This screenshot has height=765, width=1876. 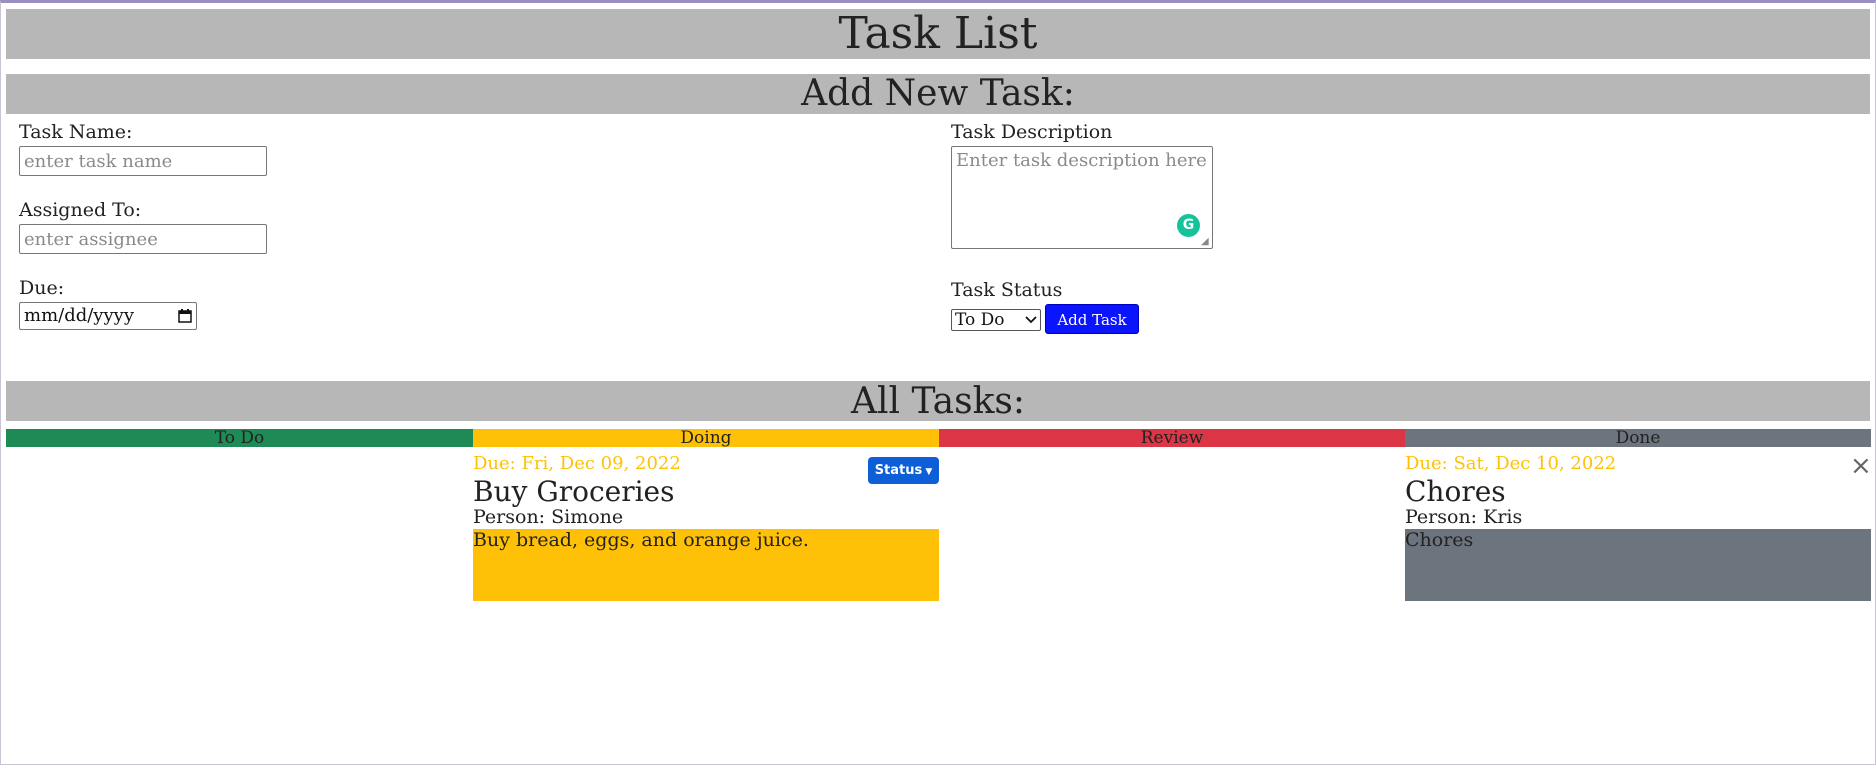 I want to click on task-status-label: Task Status, so click(x=1007, y=290).